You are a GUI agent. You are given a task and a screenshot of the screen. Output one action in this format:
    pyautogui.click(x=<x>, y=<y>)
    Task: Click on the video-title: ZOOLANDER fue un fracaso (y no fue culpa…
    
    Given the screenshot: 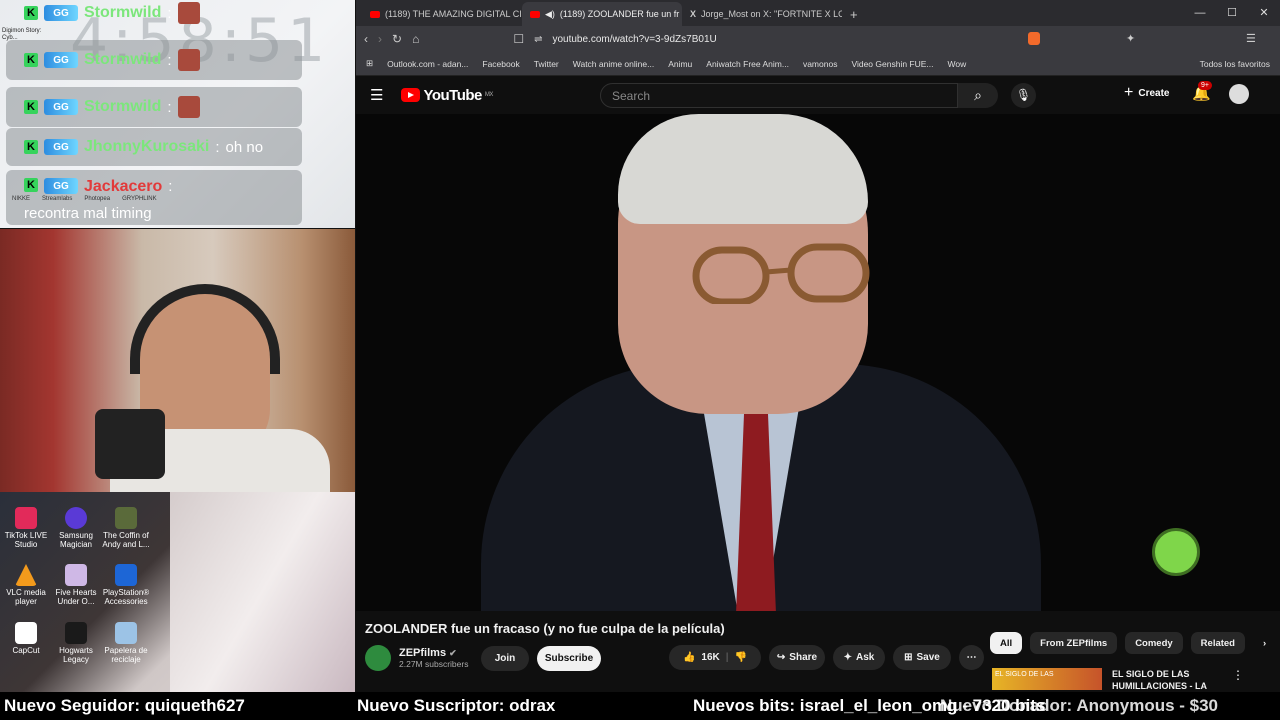 What is the action you would take?
    pyautogui.click(x=545, y=628)
    